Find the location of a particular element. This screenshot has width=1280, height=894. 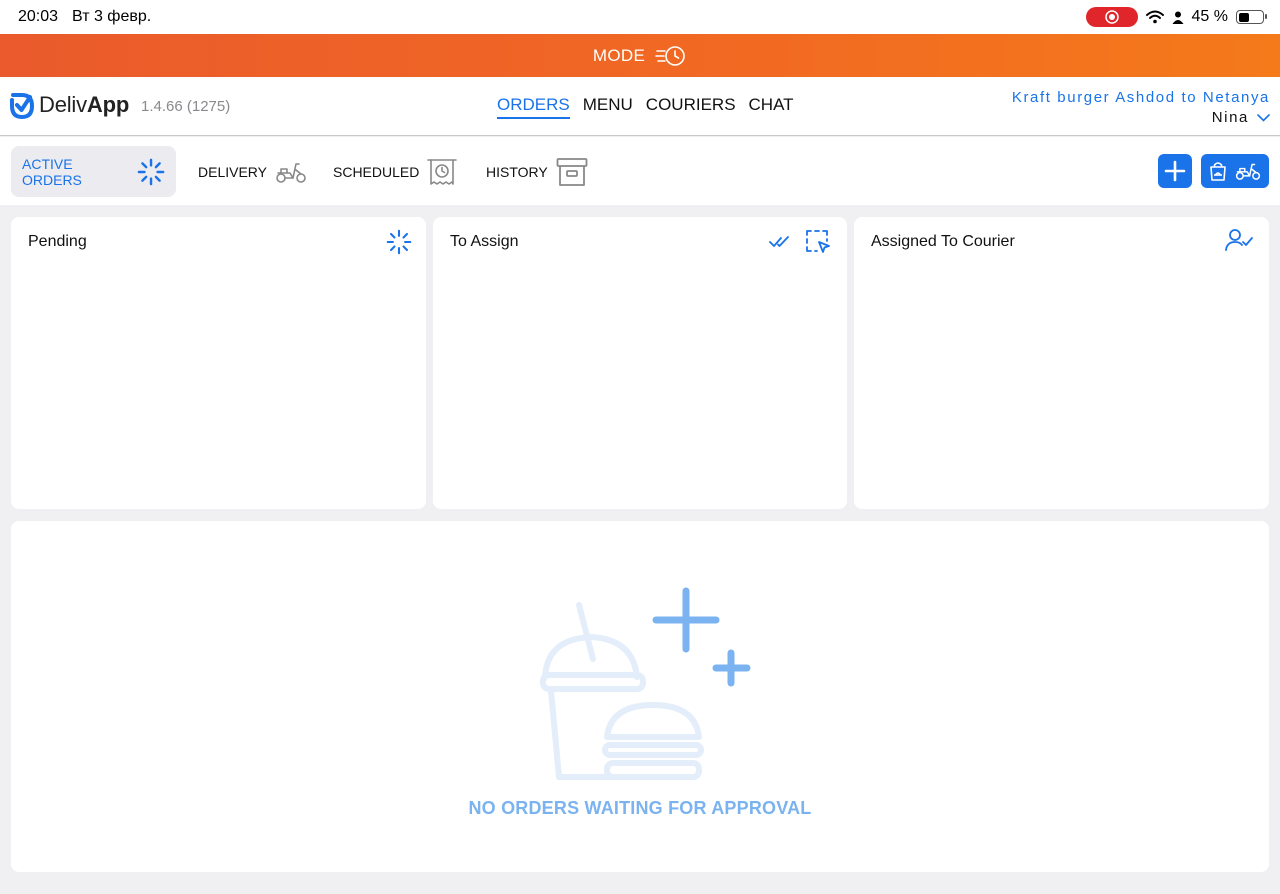

tab-label: SCHEDULED is located at coordinates (376, 171).